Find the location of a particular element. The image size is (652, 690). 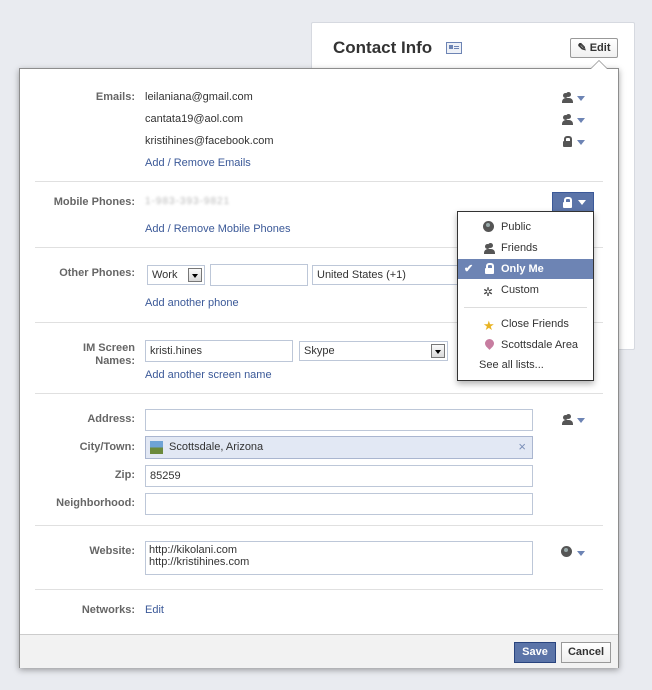

dialog-pointer is located at coordinates (599, 64).